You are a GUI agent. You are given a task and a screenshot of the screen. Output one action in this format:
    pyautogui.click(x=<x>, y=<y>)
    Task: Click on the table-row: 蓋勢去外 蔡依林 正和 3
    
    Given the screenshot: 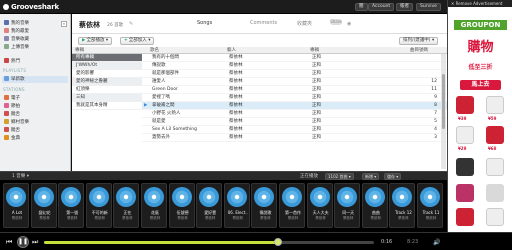 What is the action you would take?
    pyautogui.click(x=294, y=138)
    